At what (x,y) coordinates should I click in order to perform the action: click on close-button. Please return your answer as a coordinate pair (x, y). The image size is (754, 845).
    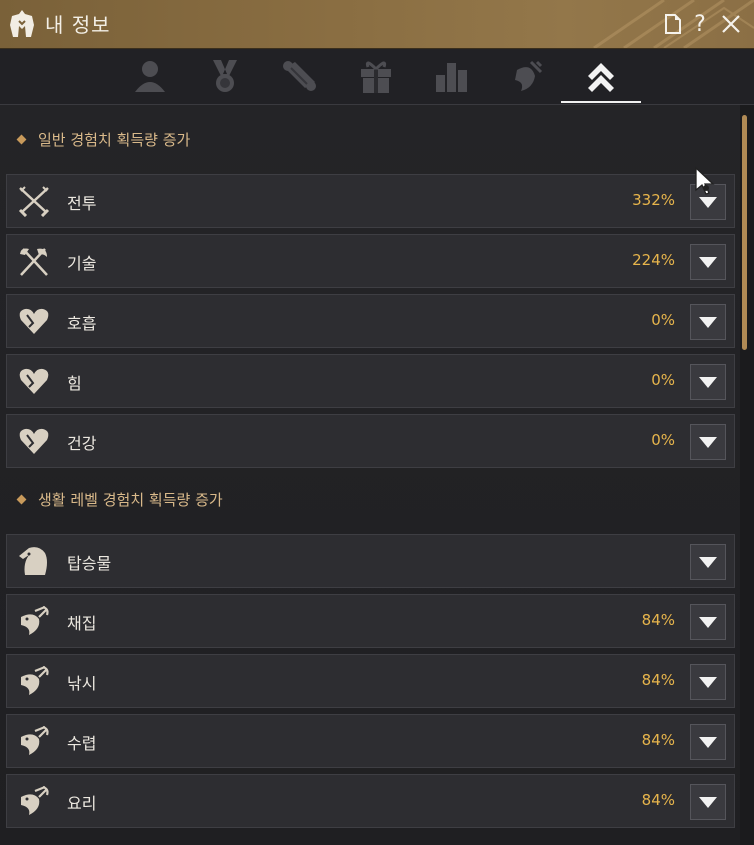
    Looking at the image, I should click on (731, 24).